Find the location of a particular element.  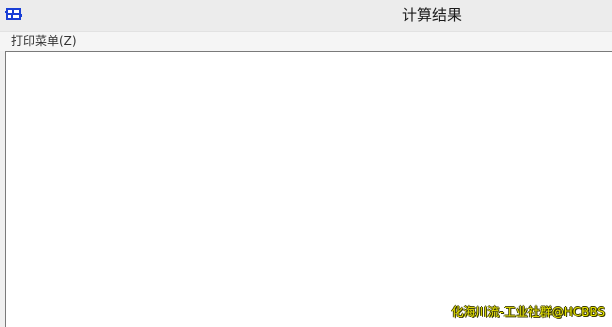

title-bar: 计算结果 is located at coordinates (306, 15).